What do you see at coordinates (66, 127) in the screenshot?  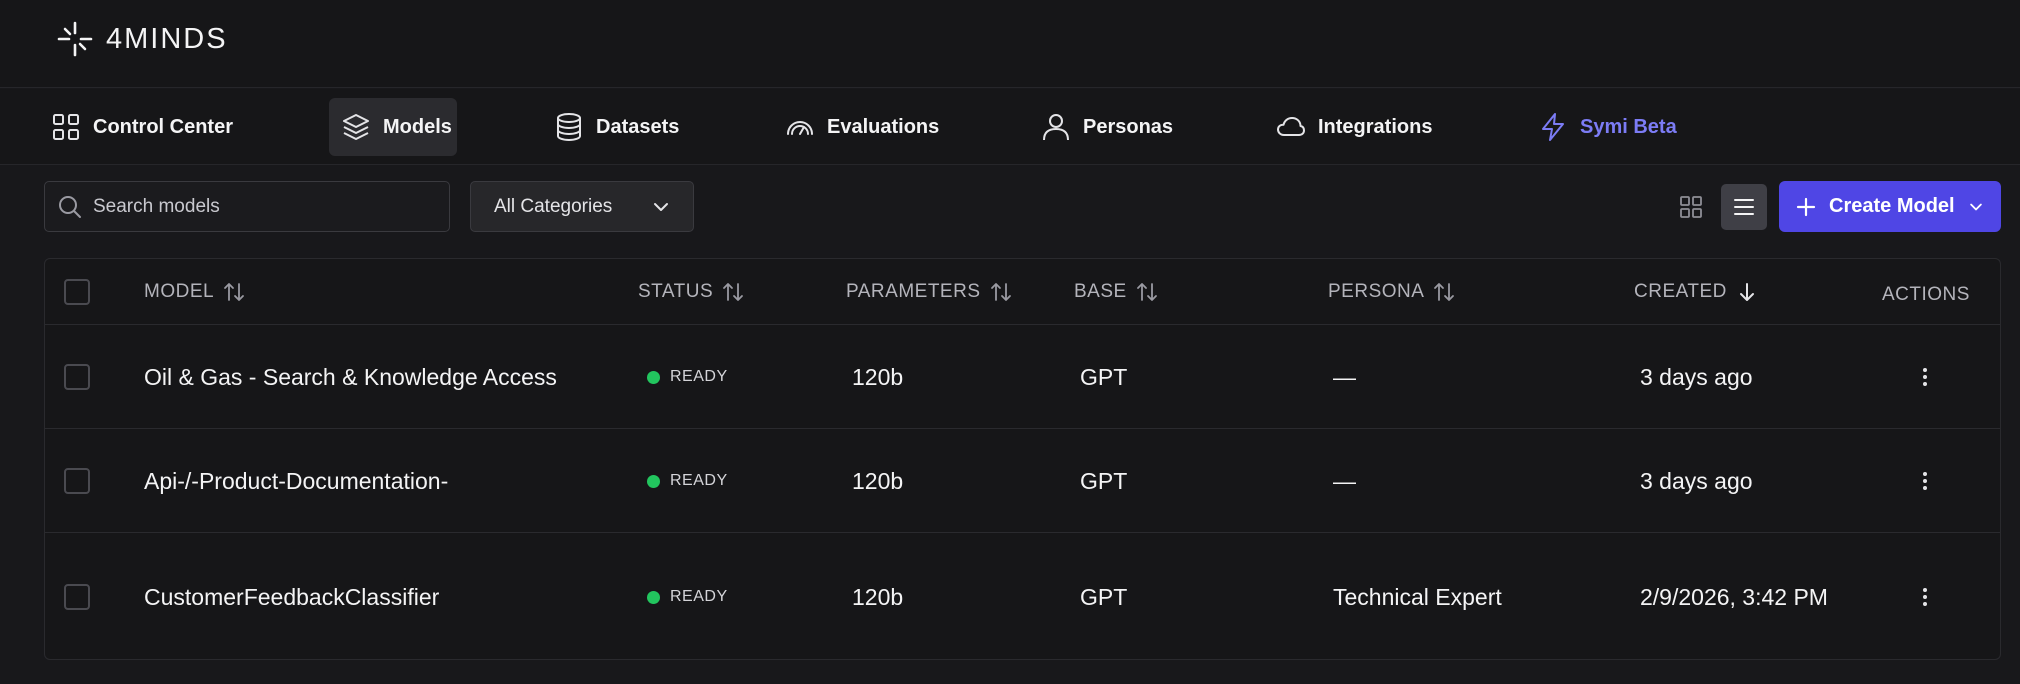 I see `grid-icon` at bounding box center [66, 127].